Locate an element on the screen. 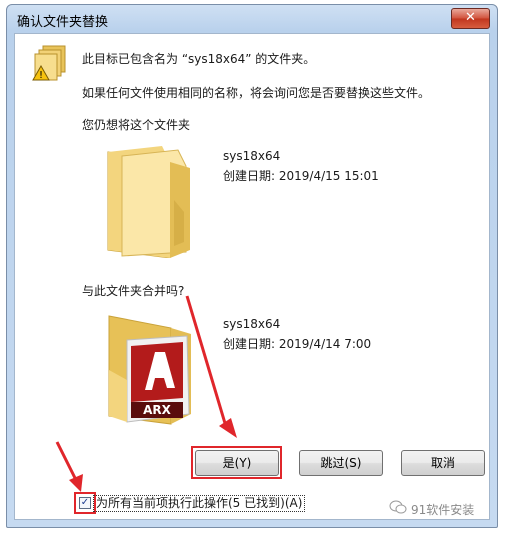 This screenshot has height=534, width=505. close-button: ✕ is located at coordinates (470, 18).